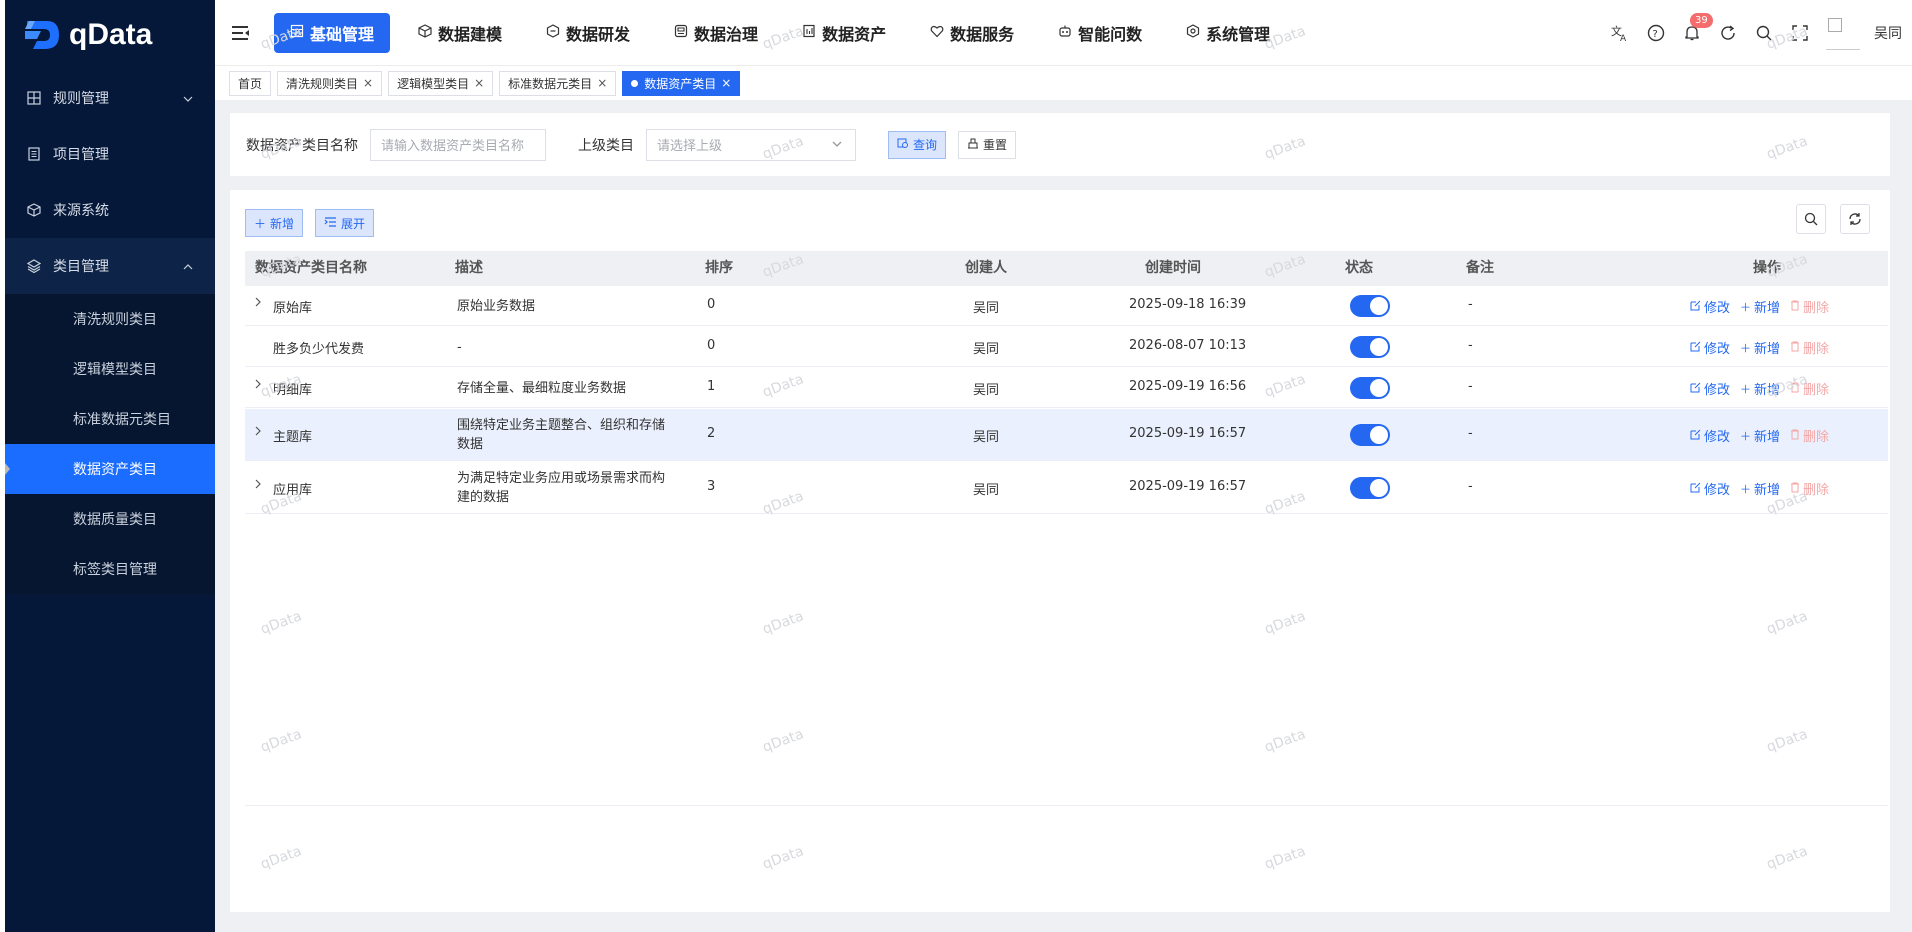 The image size is (1912, 932). I want to click on sidebar-subitem-label: 标签类目管理, so click(115, 570).